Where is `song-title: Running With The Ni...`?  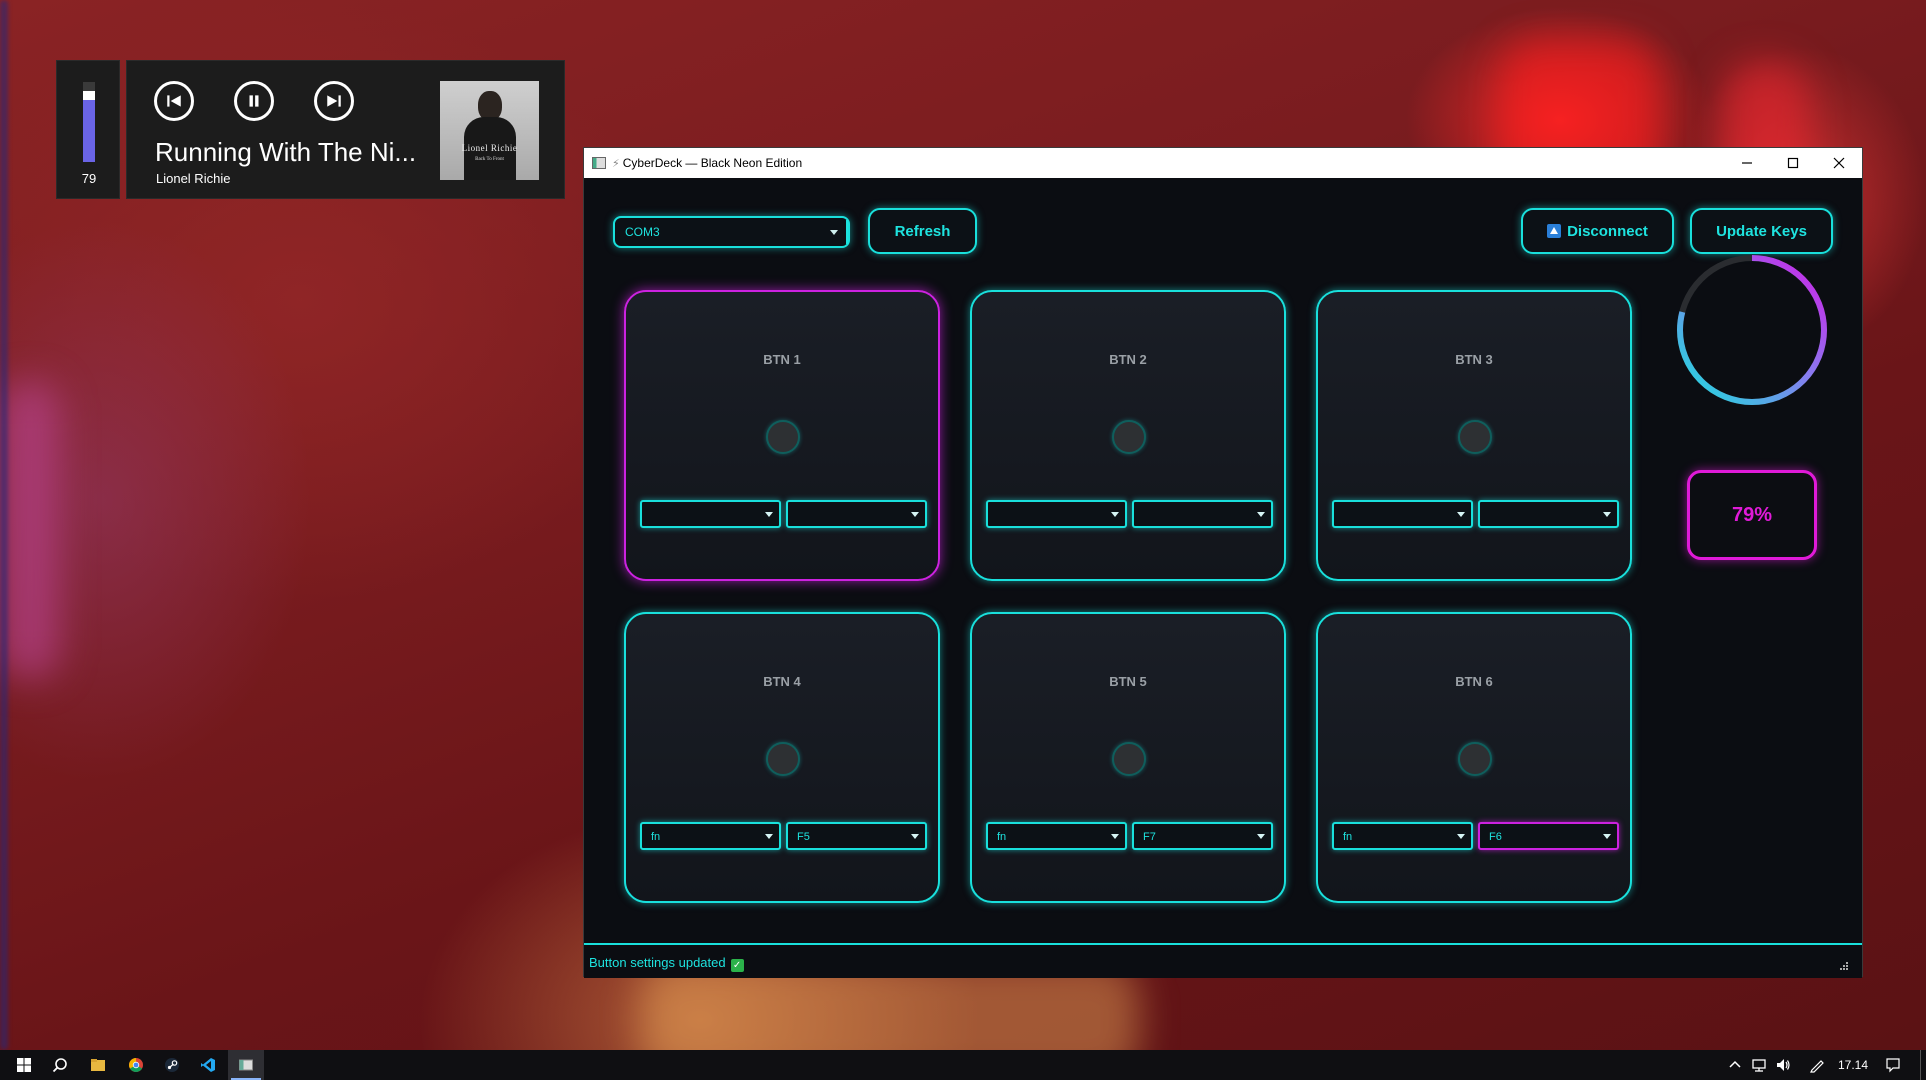
song-title: Running With The Ni... is located at coordinates (286, 152).